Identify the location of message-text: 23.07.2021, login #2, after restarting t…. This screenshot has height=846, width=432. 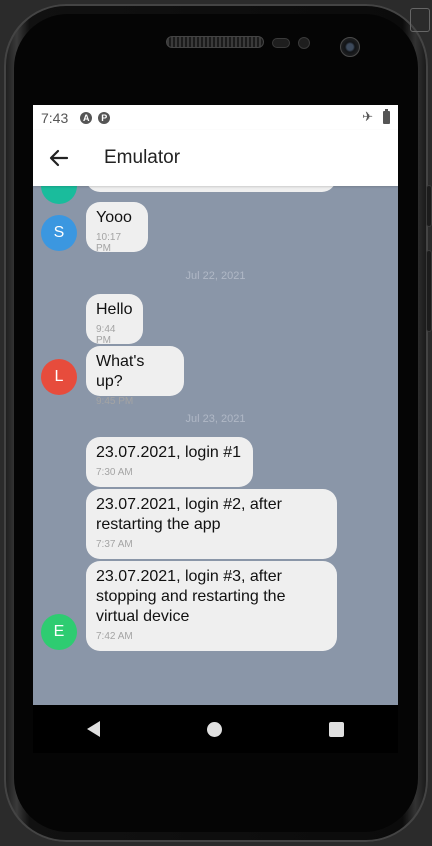
(189, 514).